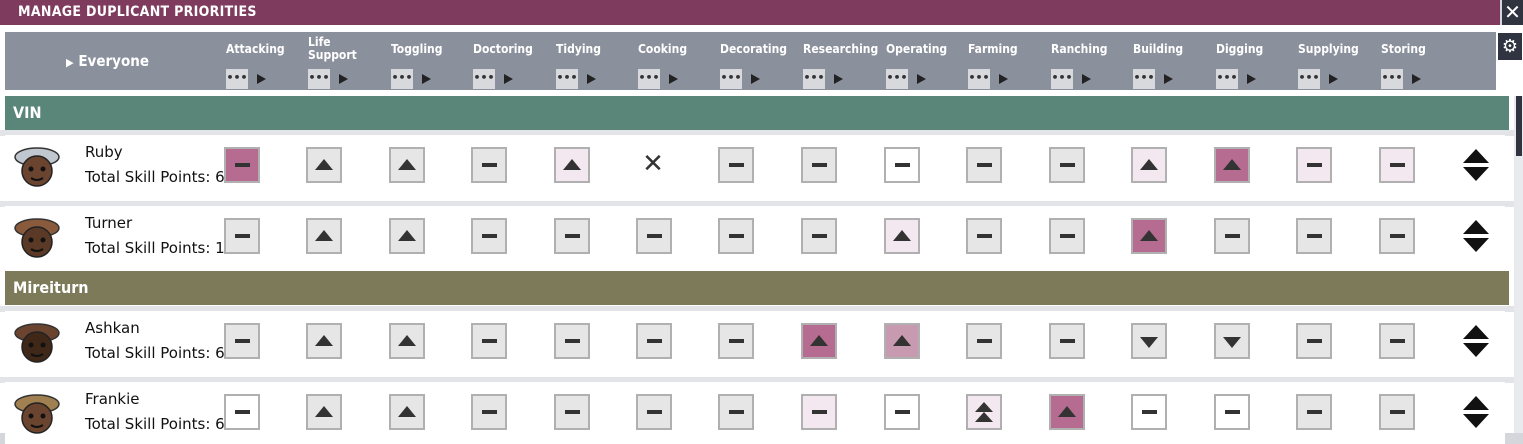  Describe the element at coordinates (107, 61) in the screenshot. I see `everyone-toggle: ▶ Everyone` at that location.